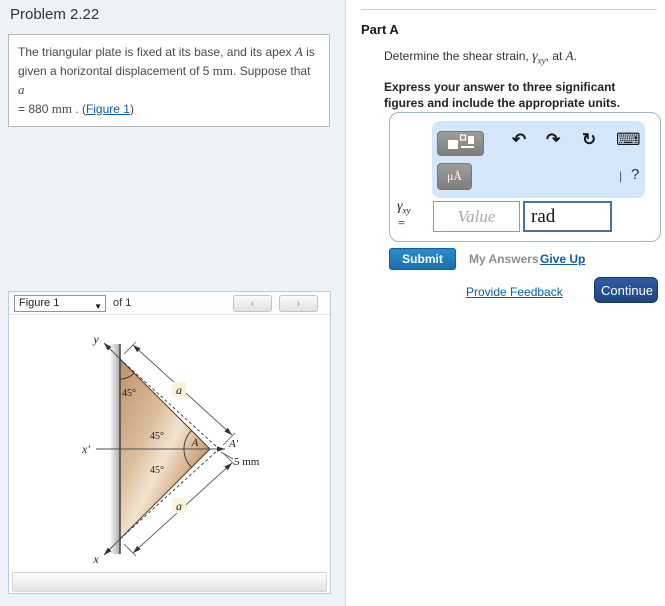  What do you see at coordinates (504, 259) in the screenshot?
I see `my-answers-link: My Answers` at bounding box center [504, 259].